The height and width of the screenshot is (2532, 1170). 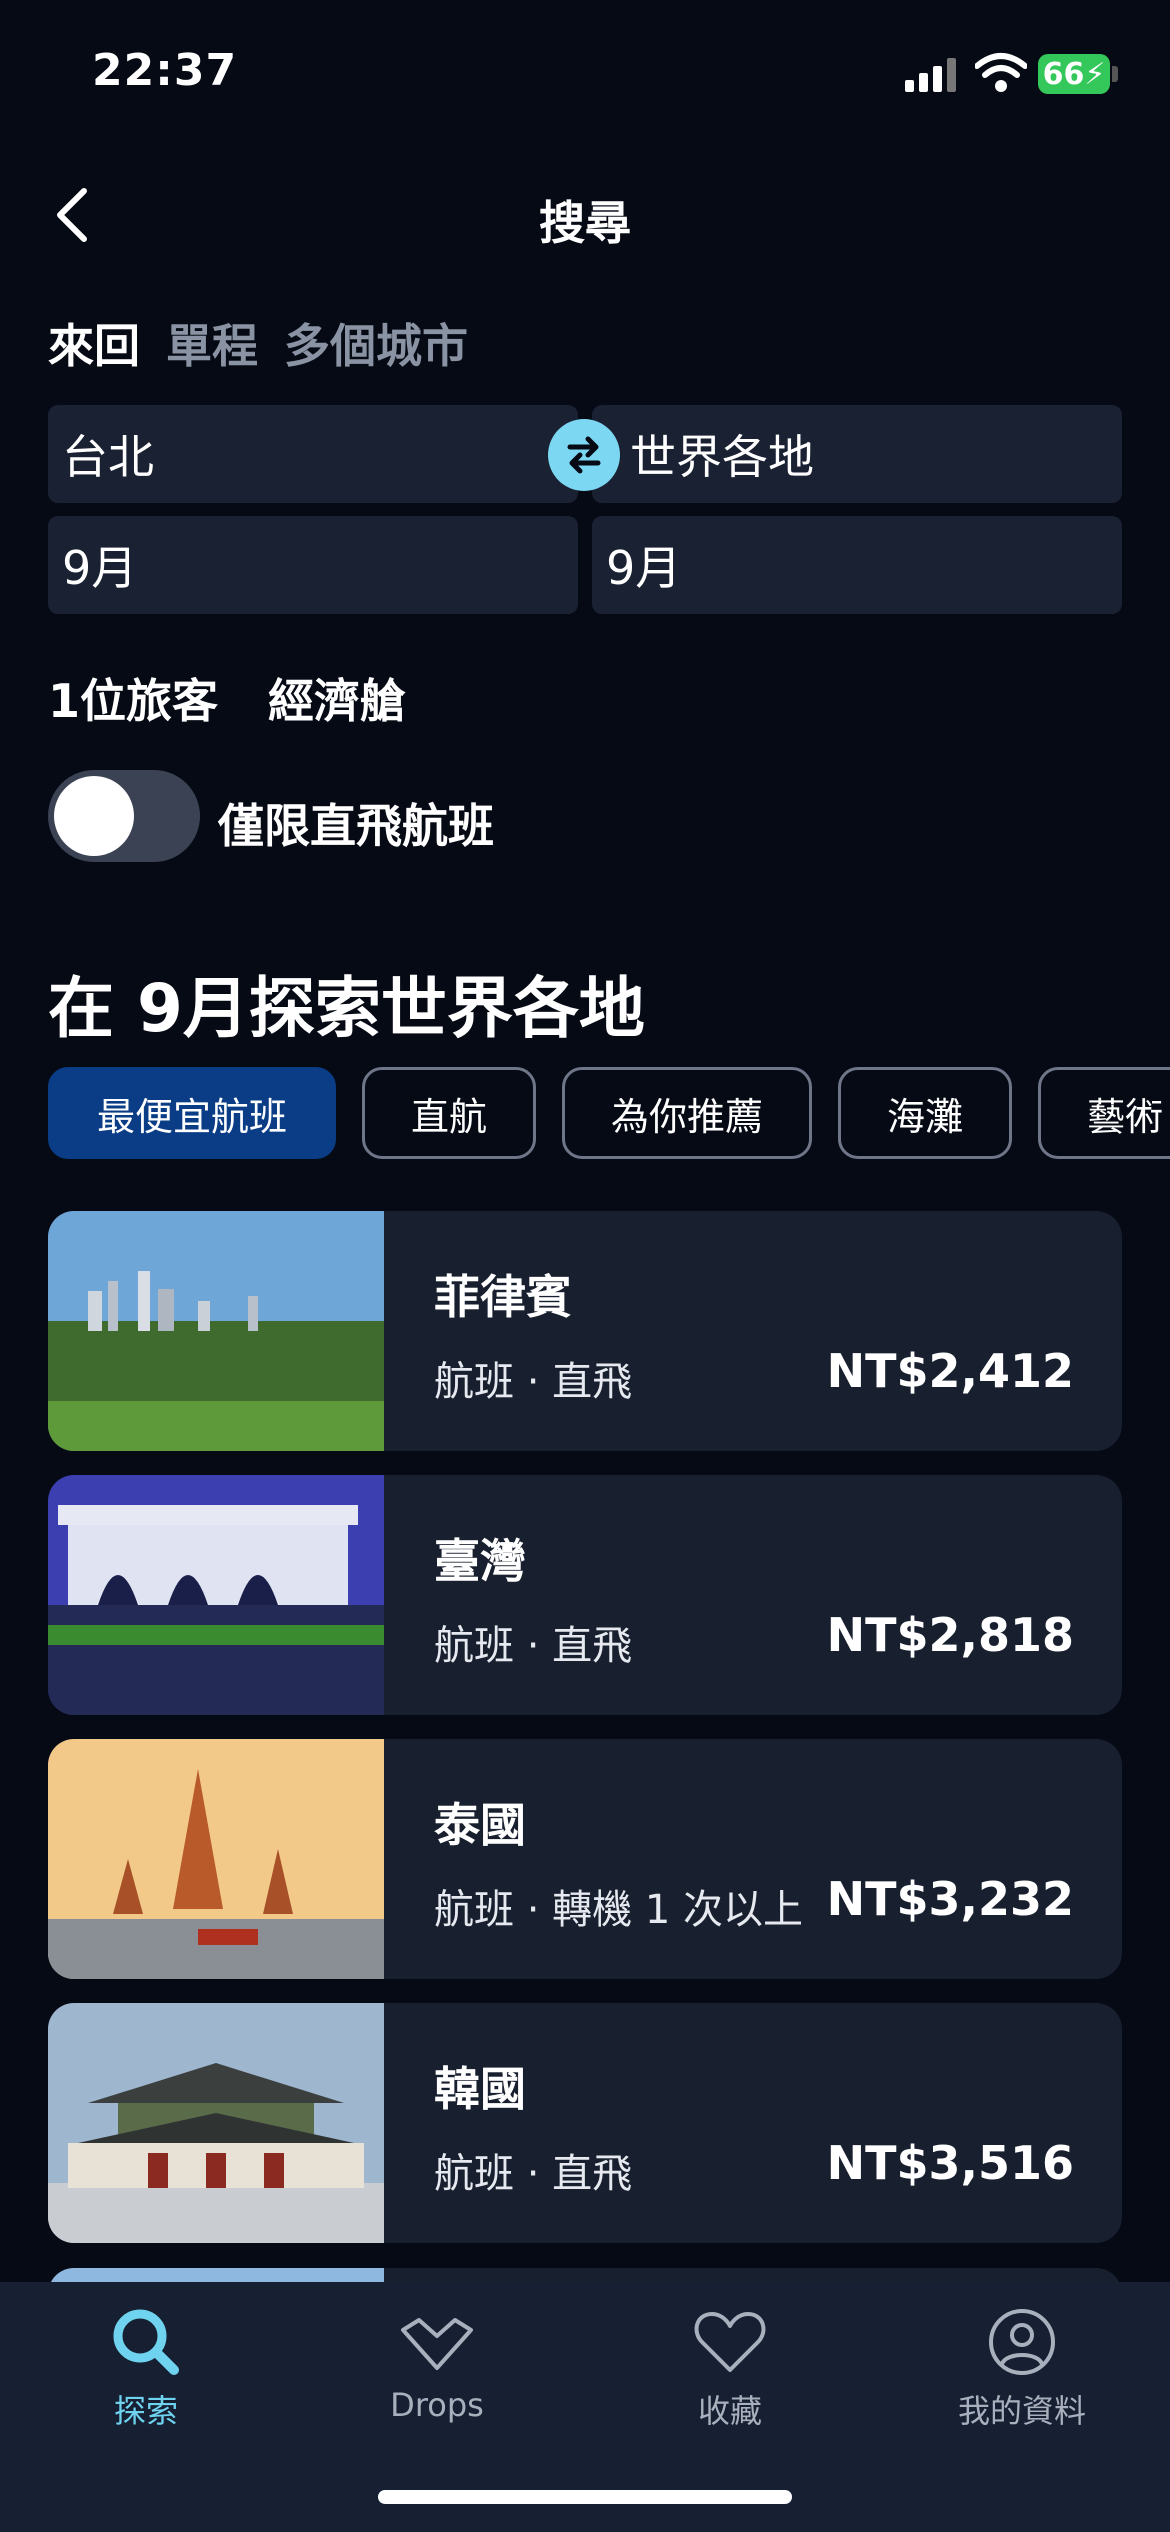 What do you see at coordinates (585, 75) in the screenshot?
I see `status-bar: 22:37 66 ⚡` at bounding box center [585, 75].